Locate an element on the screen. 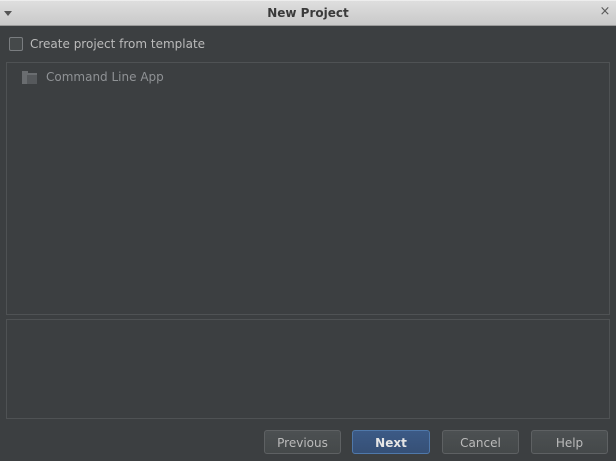 The height and width of the screenshot is (461, 616). list-item-label: Command Line App is located at coordinates (105, 77).